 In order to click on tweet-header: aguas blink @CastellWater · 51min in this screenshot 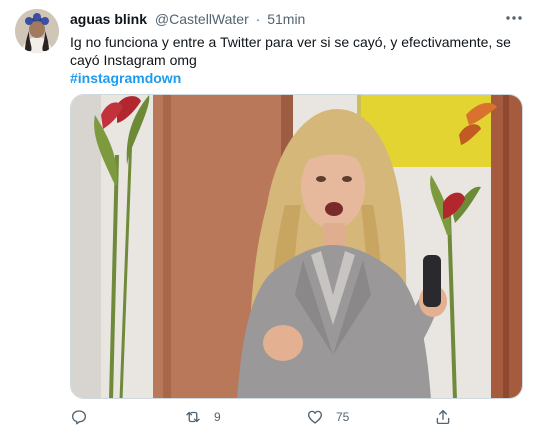, I will do `click(187, 19)`.